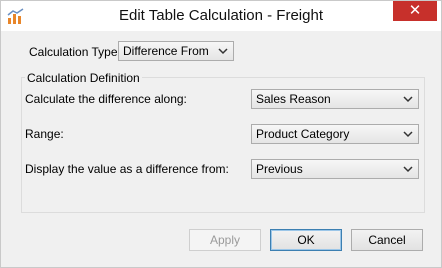 The width and height of the screenshot is (442, 268). What do you see at coordinates (73, 52) in the screenshot?
I see `calculation-type-label: Calculation Type` at bounding box center [73, 52].